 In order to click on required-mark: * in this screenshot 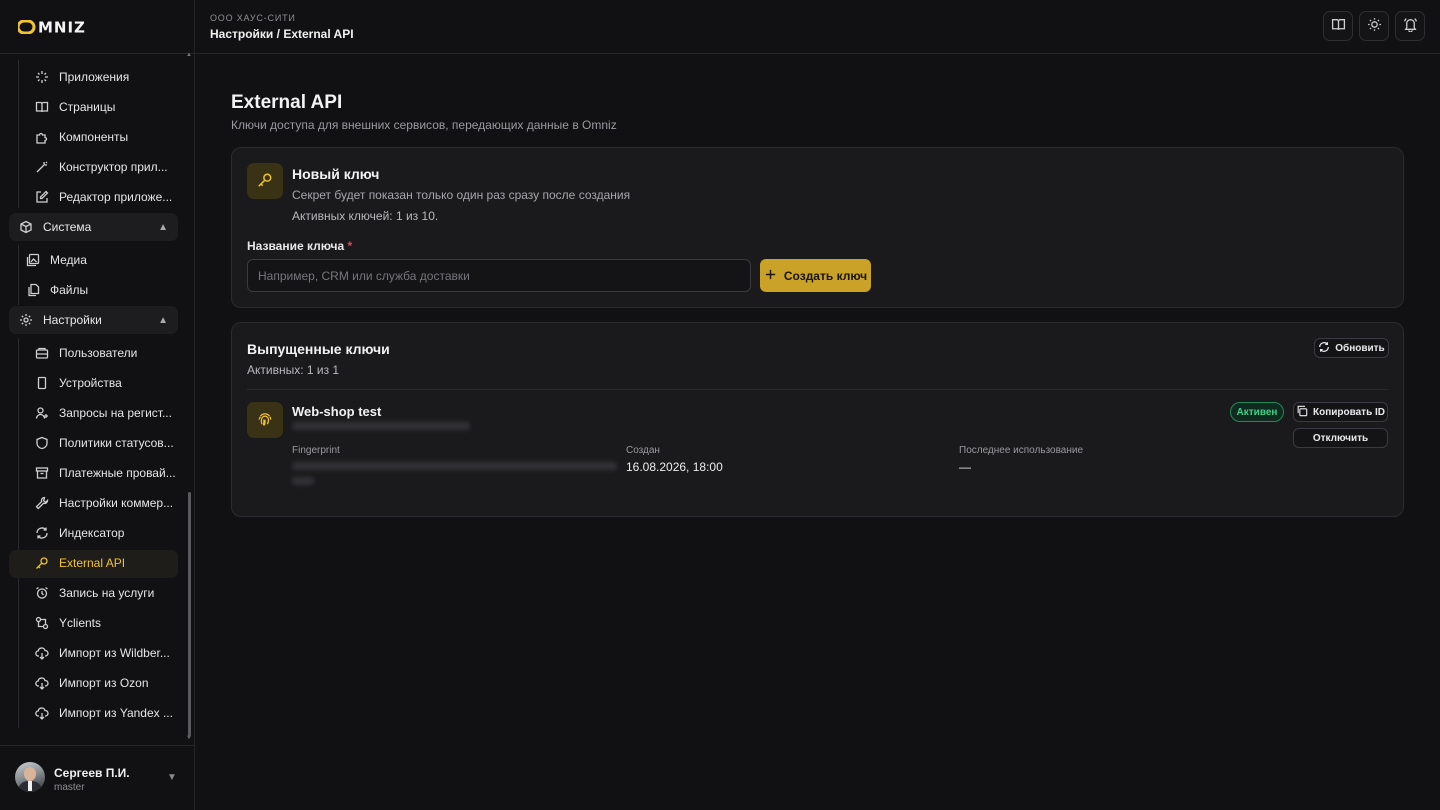, I will do `click(350, 246)`.